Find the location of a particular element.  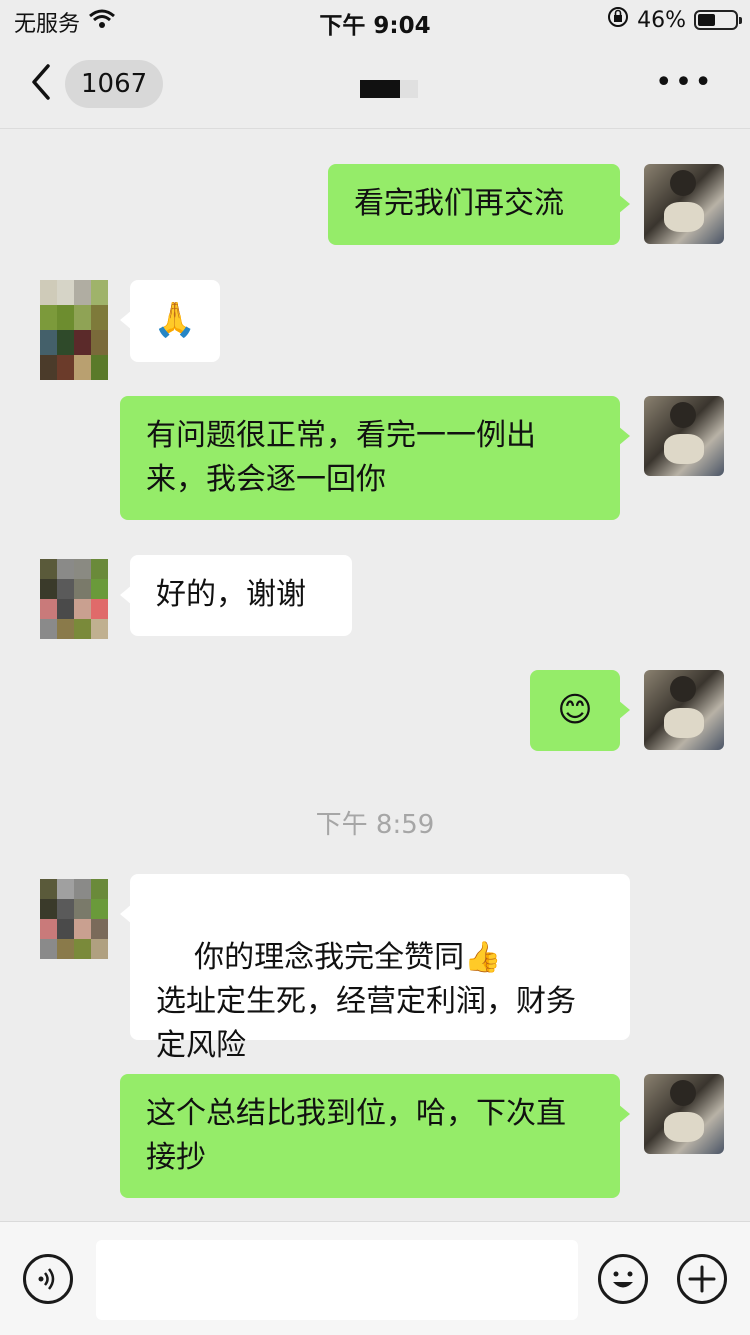

message-bubble-incoming: 你的理念我完全赞同👍 选址定生死，经营定利润，财务定风险 is located at coordinates (375, 968).